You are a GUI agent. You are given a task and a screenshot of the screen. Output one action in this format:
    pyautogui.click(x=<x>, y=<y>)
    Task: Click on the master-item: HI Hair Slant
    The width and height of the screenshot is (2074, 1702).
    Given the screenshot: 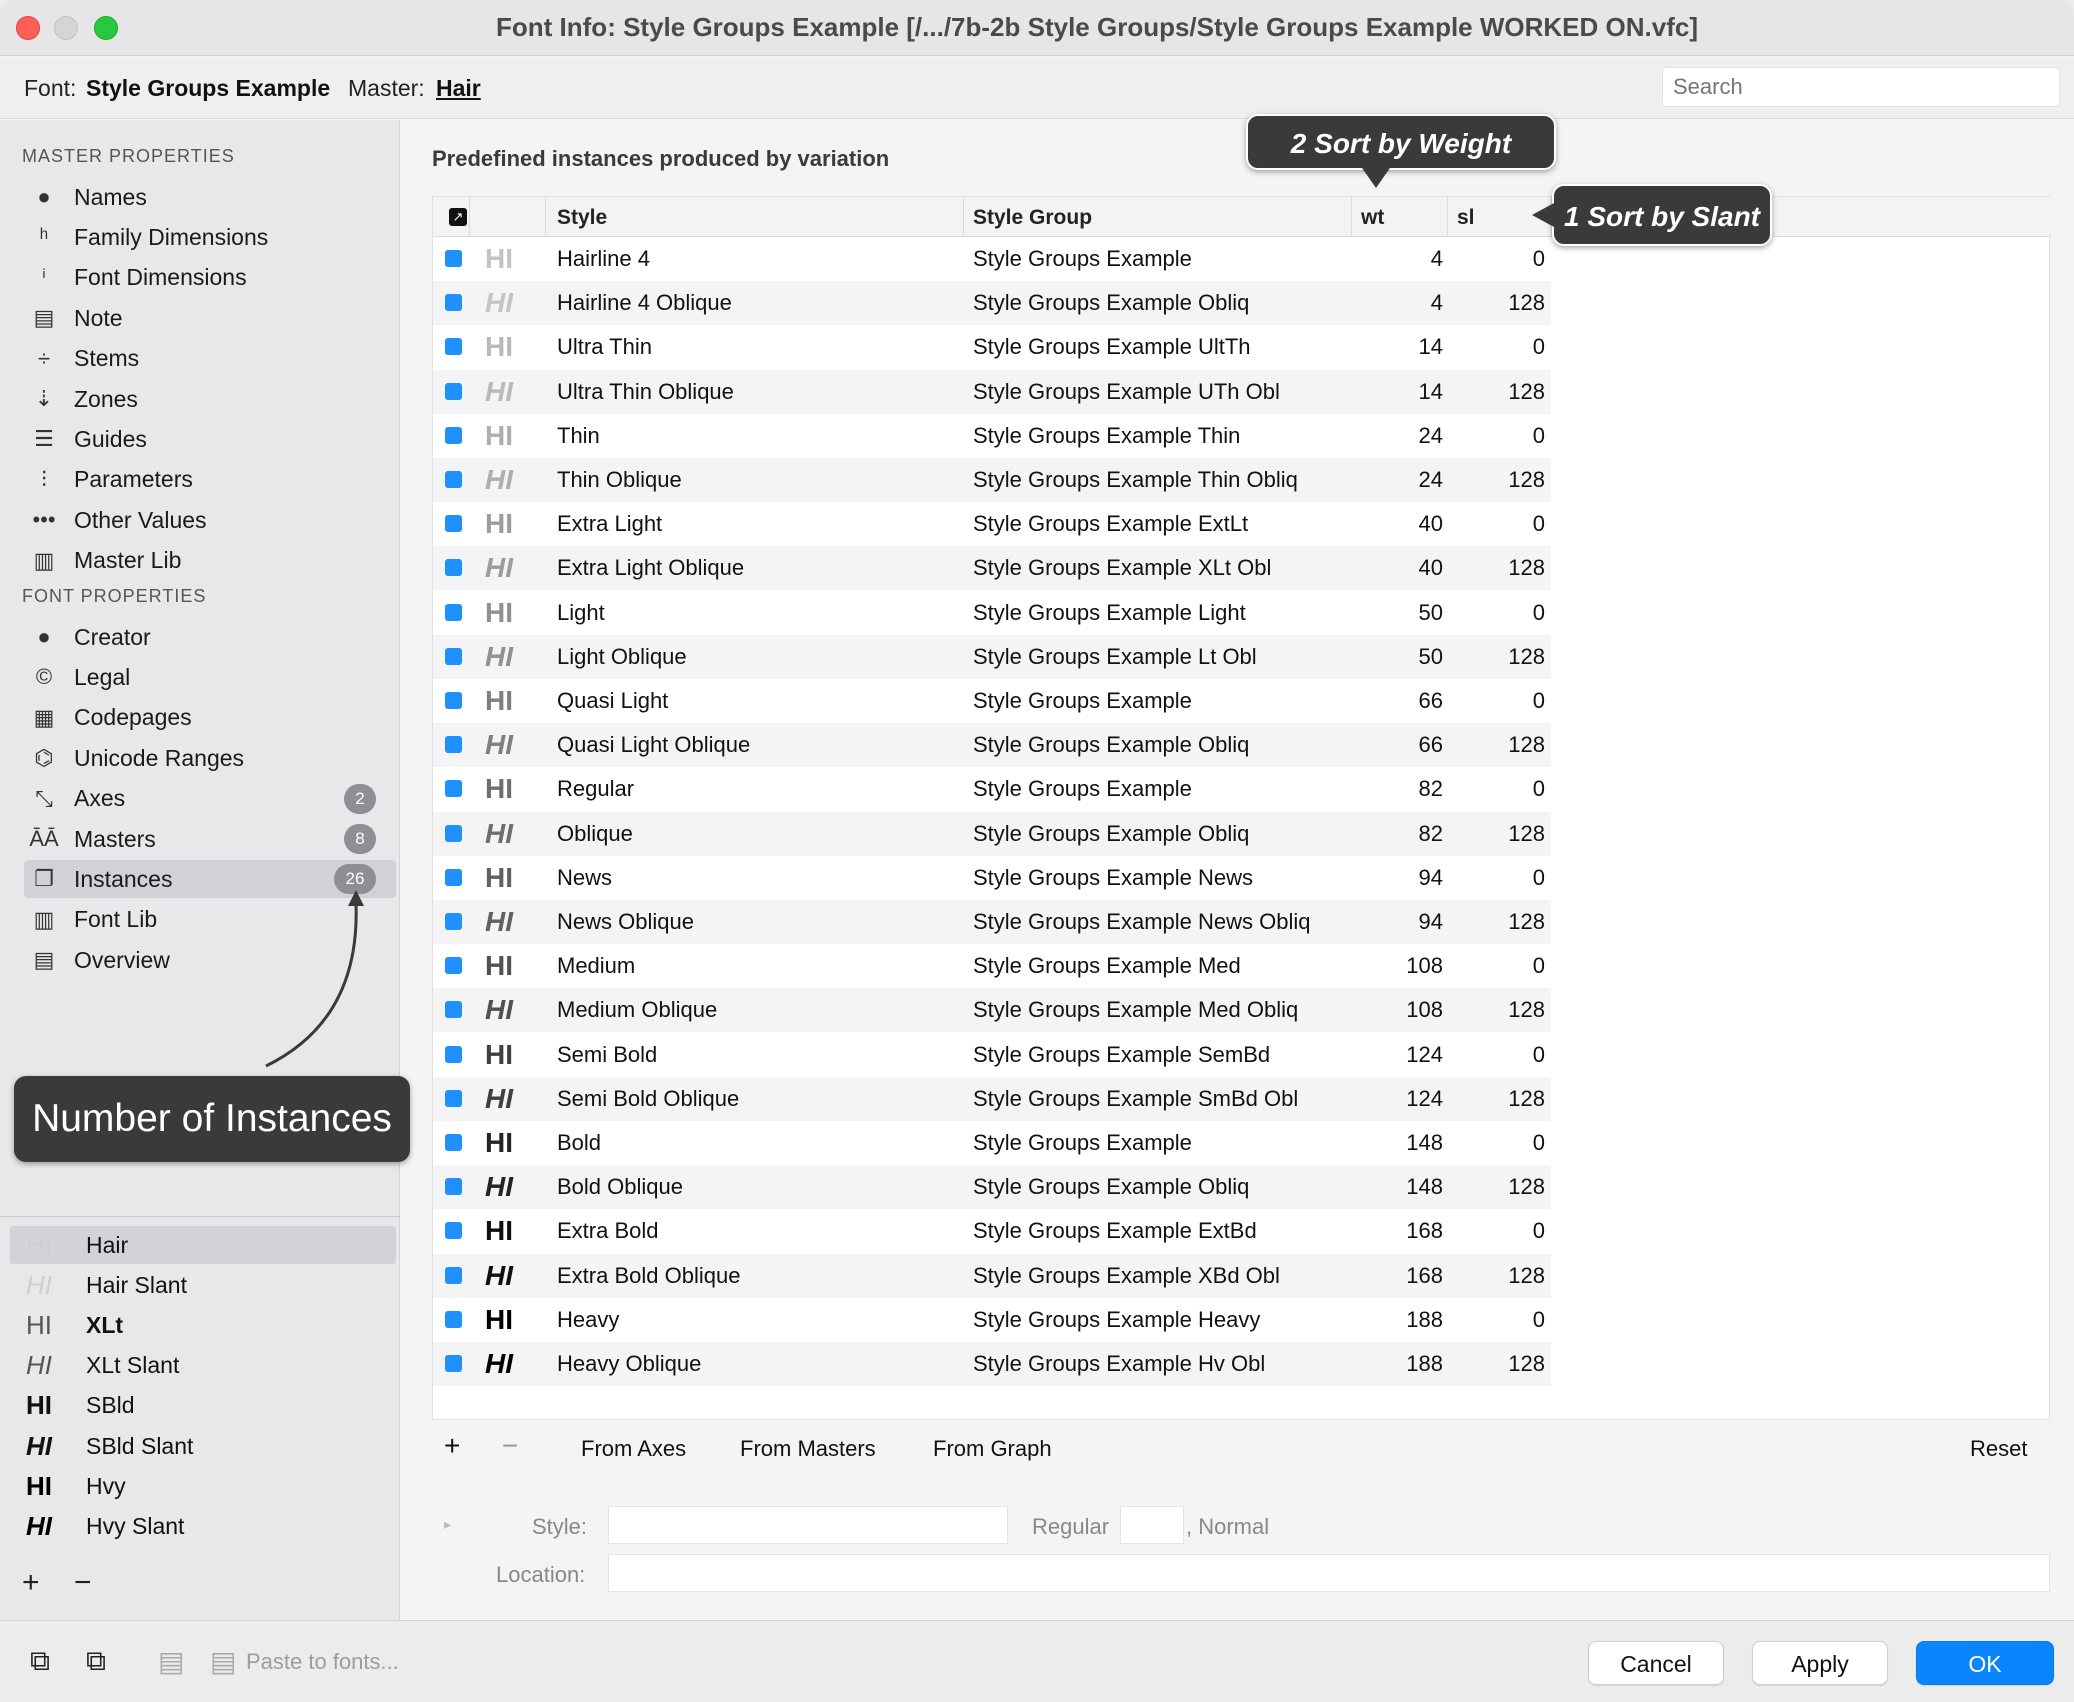 What is the action you would take?
    pyautogui.click(x=203, y=1285)
    